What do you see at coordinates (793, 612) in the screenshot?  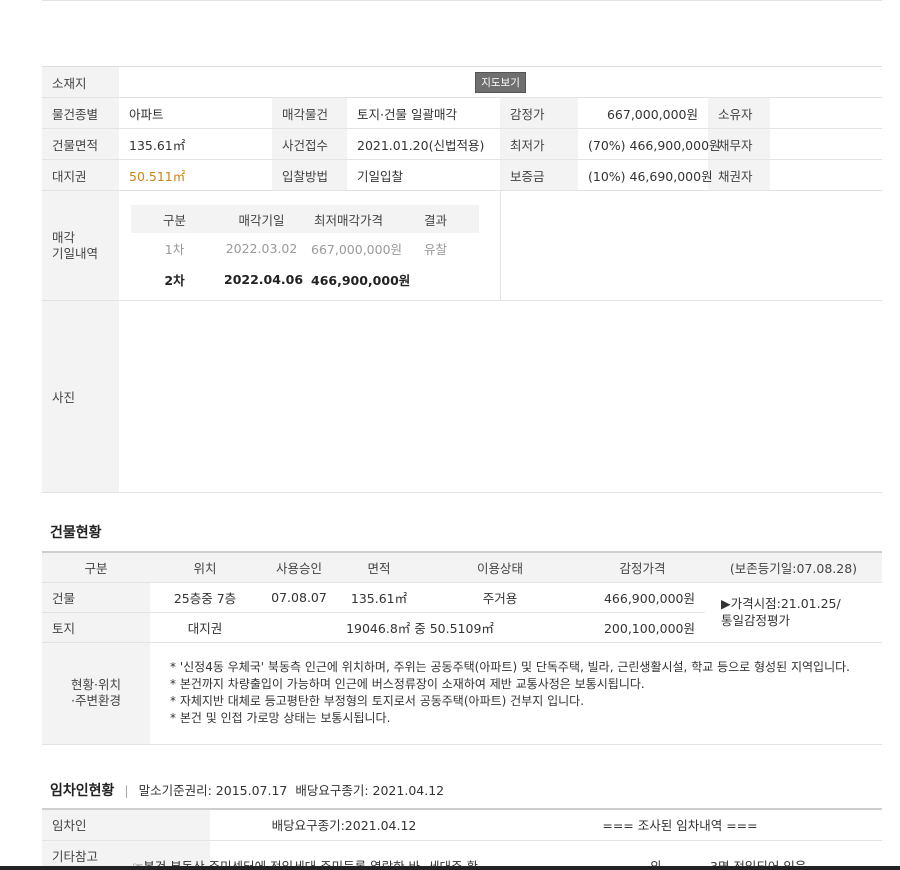 I see `price-note: ▶가격시점:21.01.25/ 통일감정평가` at bounding box center [793, 612].